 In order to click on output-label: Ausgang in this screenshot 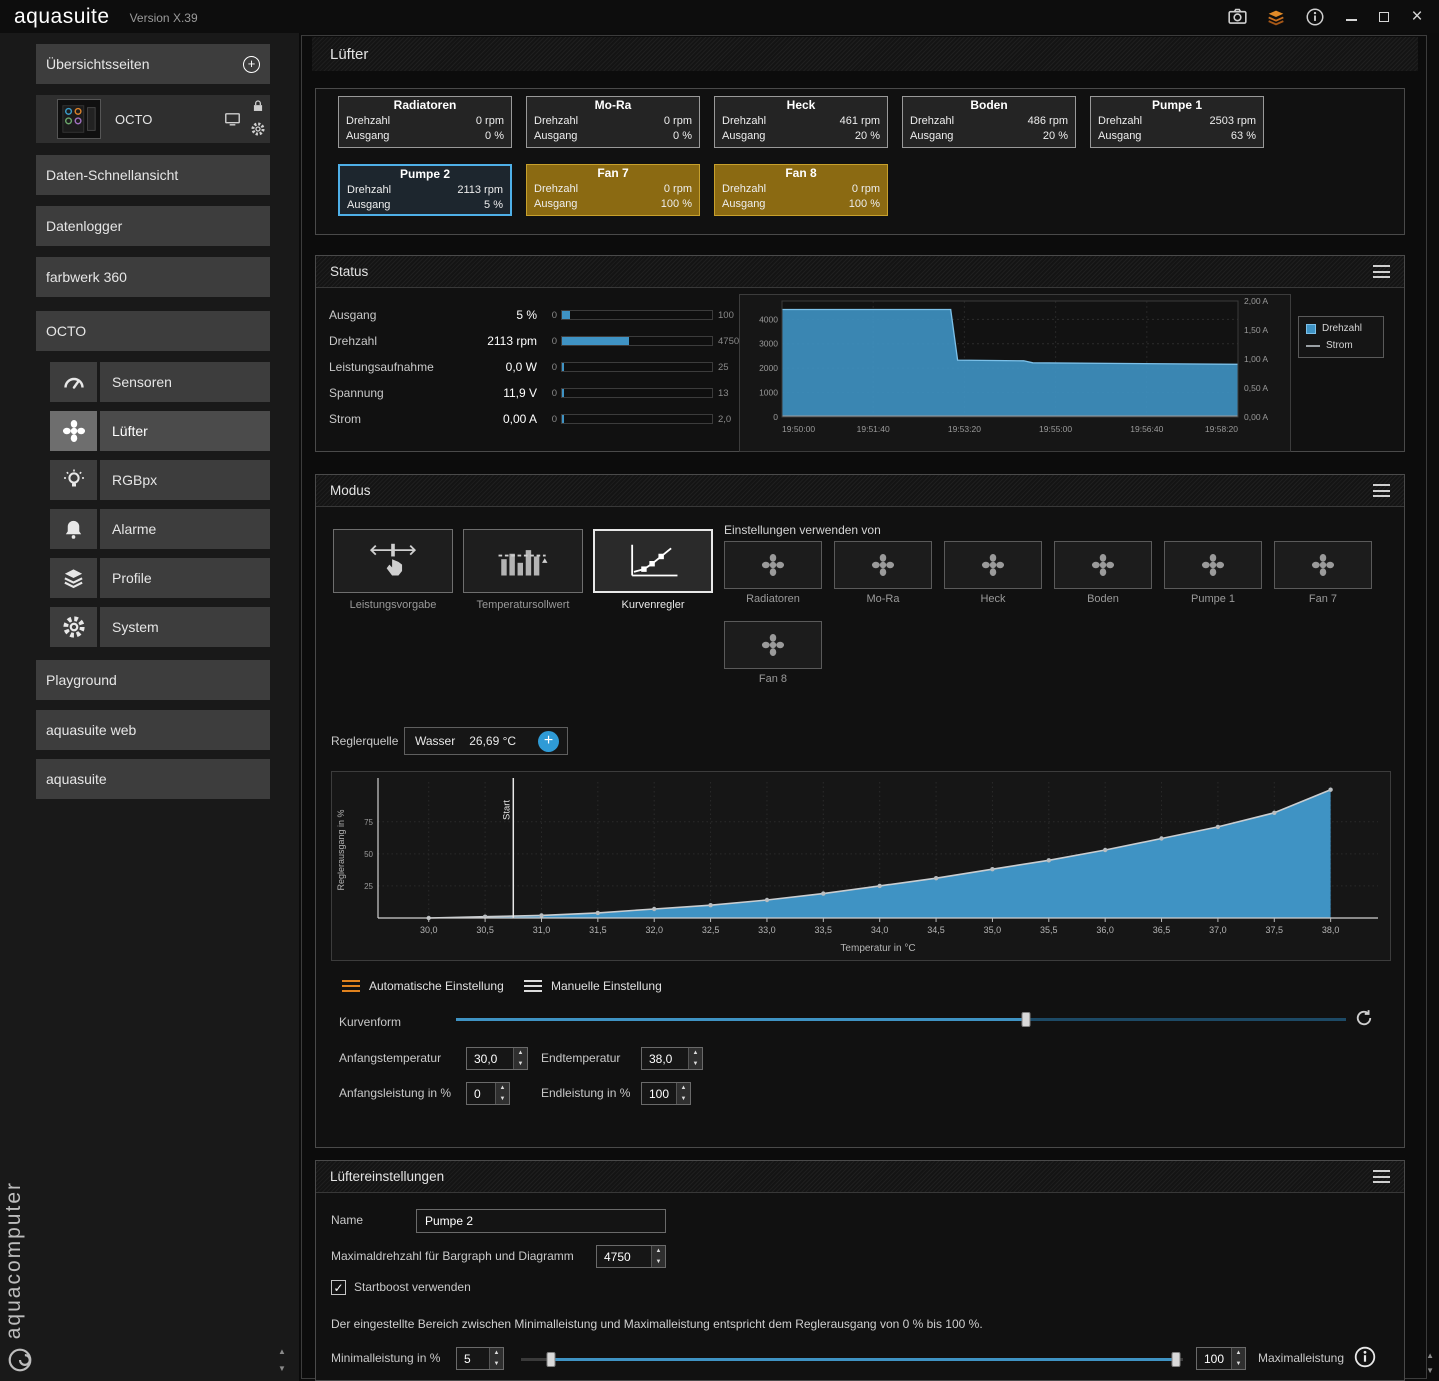, I will do `click(744, 136)`.